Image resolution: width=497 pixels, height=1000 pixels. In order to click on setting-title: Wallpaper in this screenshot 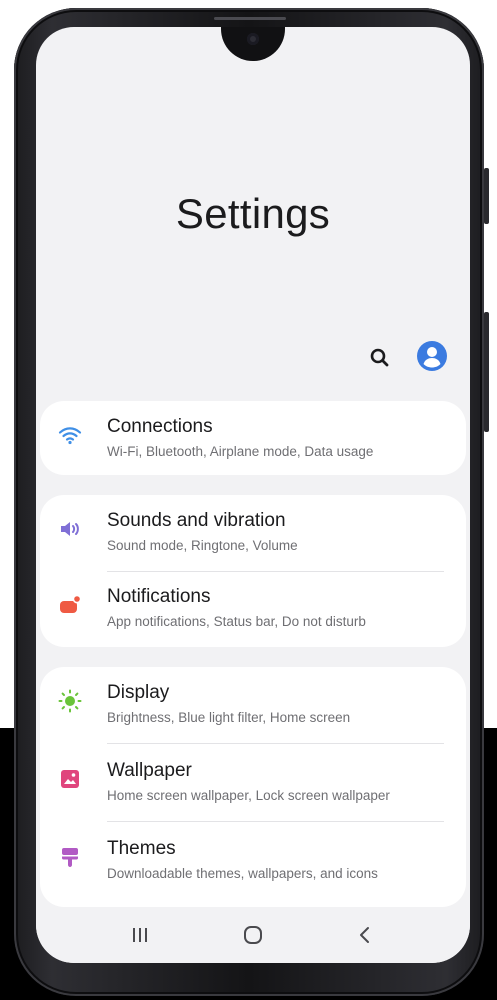, I will do `click(149, 770)`.